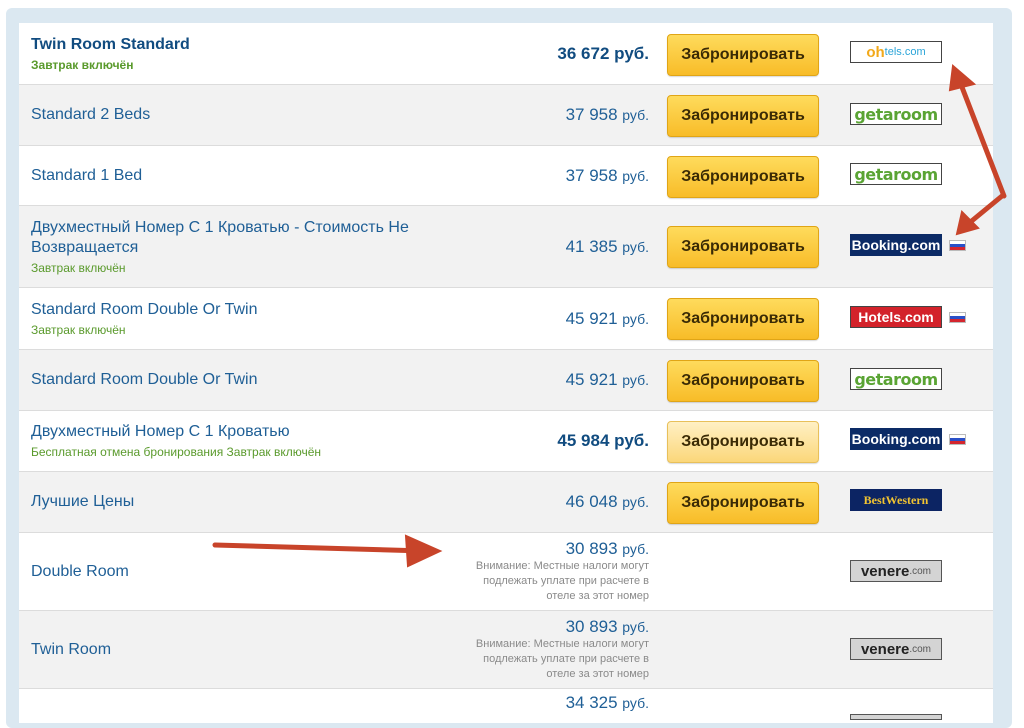 Image resolution: width=1024 pixels, height=728 pixels. What do you see at coordinates (607, 246) in the screenshot?
I see `price: 41 385 руб.` at bounding box center [607, 246].